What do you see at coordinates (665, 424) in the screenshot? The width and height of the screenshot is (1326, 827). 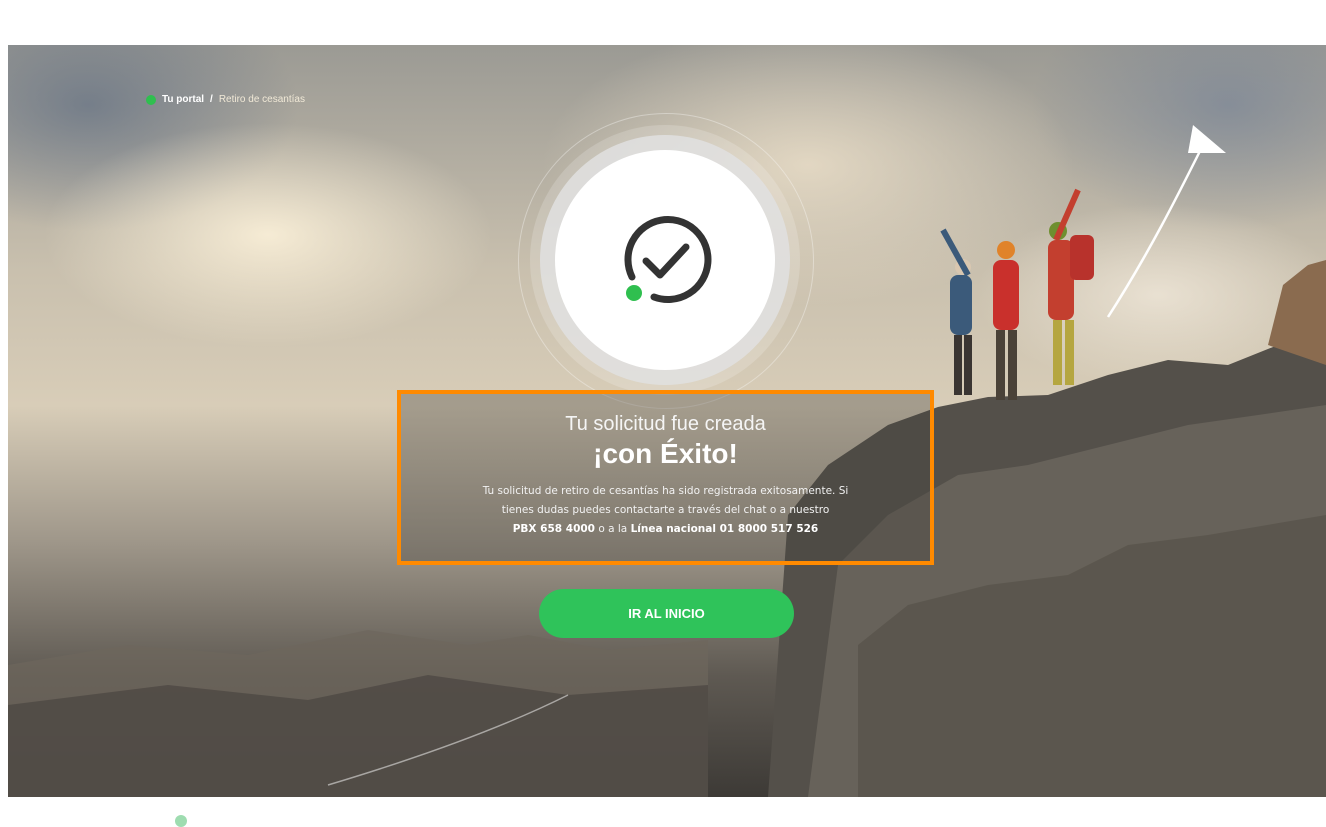 I see `message-title: Tu solicitud fue creada` at bounding box center [665, 424].